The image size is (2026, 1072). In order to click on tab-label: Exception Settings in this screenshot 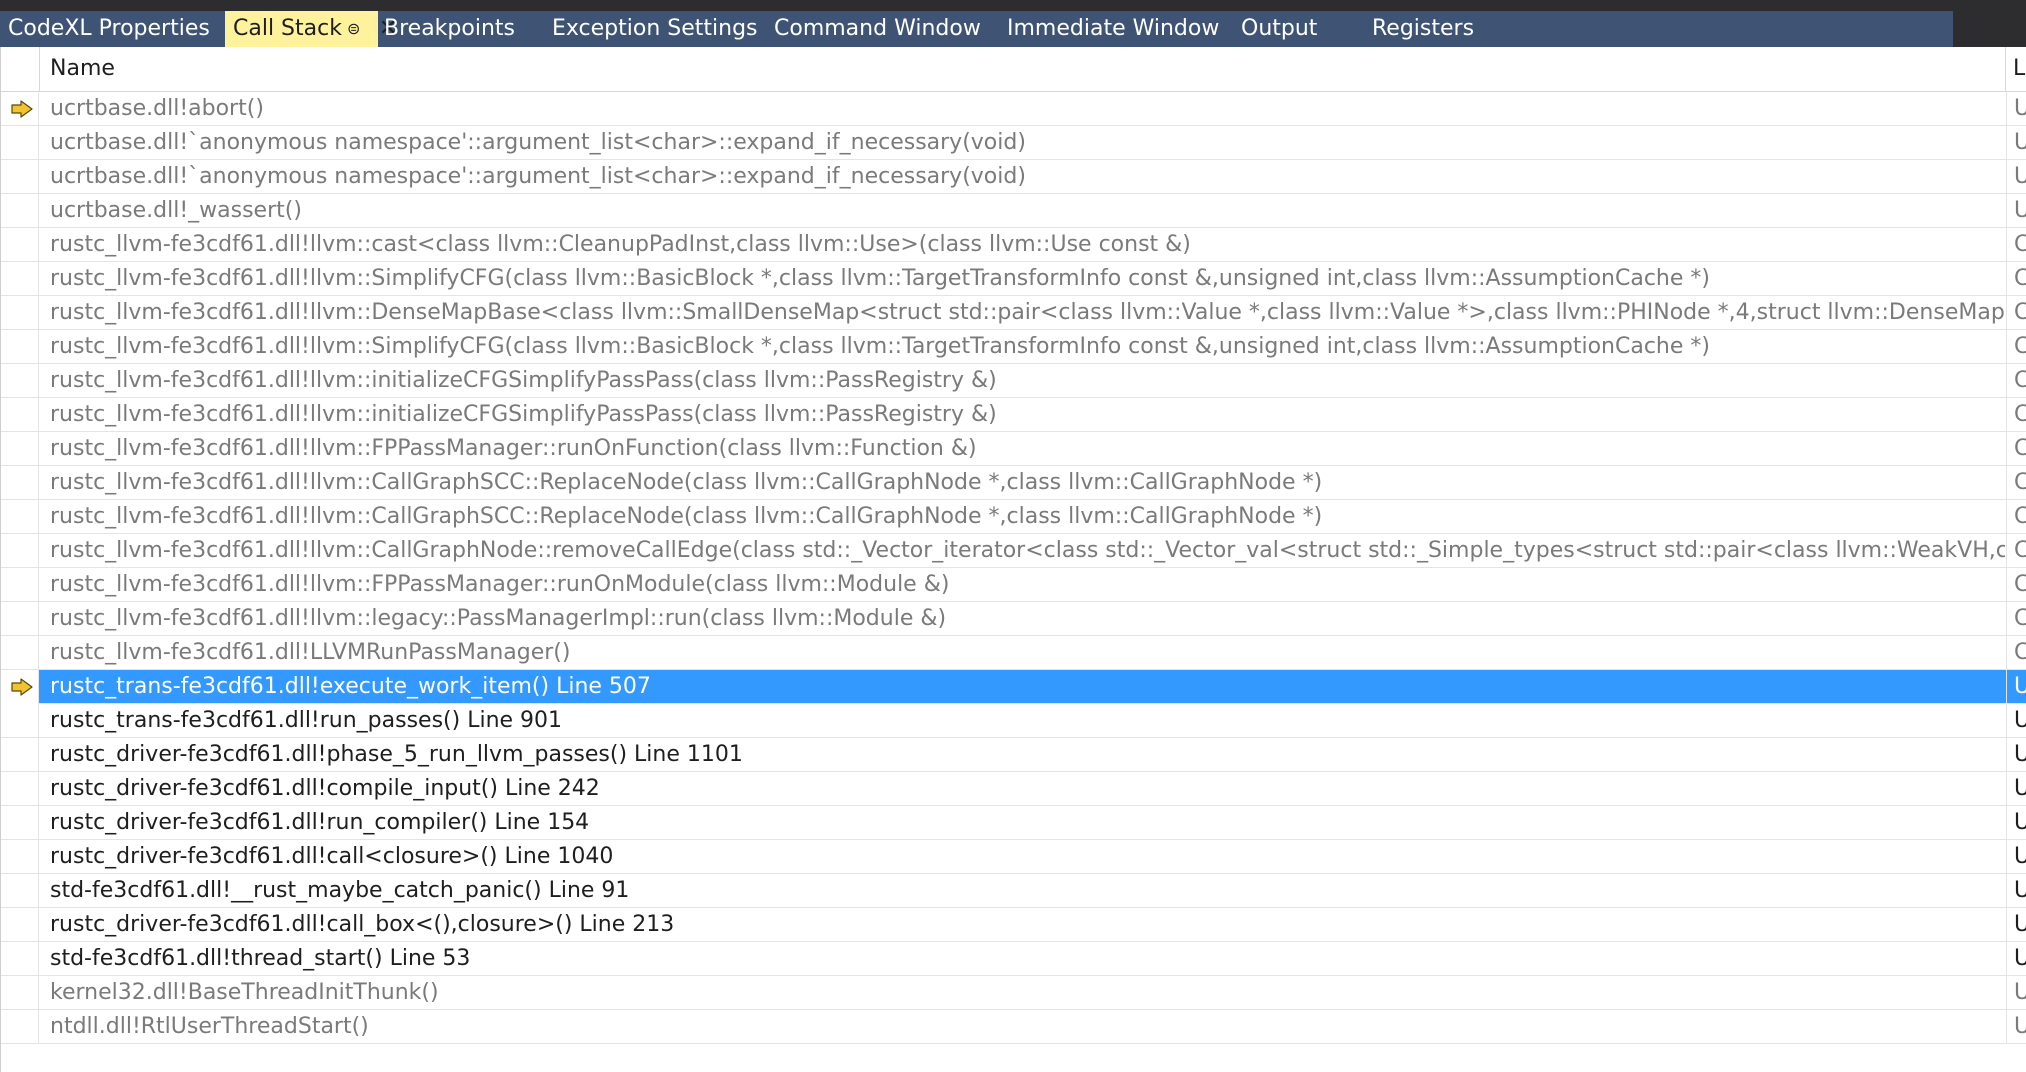, I will do `click(655, 28)`.